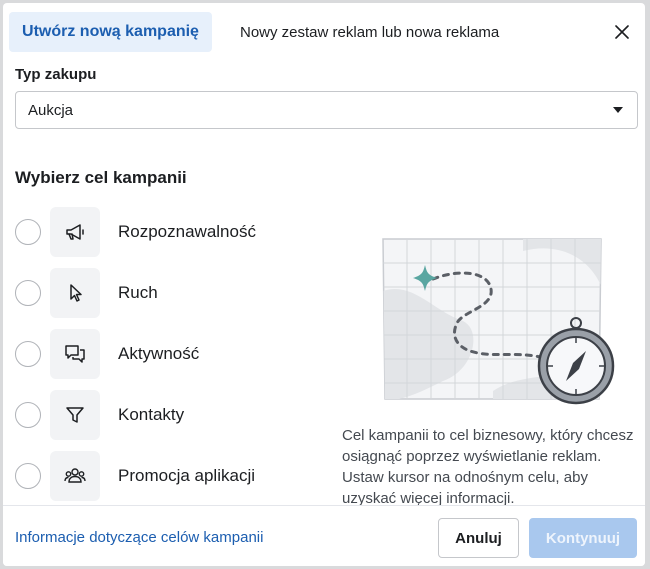 The width and height of the screenshot is (650, 569). I want to click on people-icon, so click(75, 476).